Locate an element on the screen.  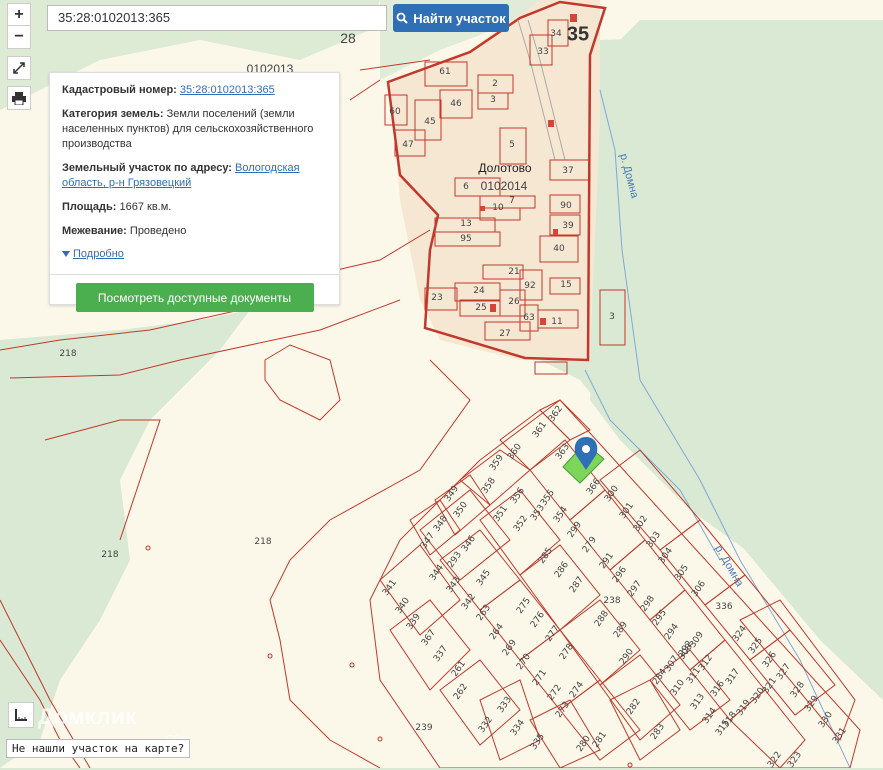
village-plot-label: 39 is located at coordinates (568, 226).